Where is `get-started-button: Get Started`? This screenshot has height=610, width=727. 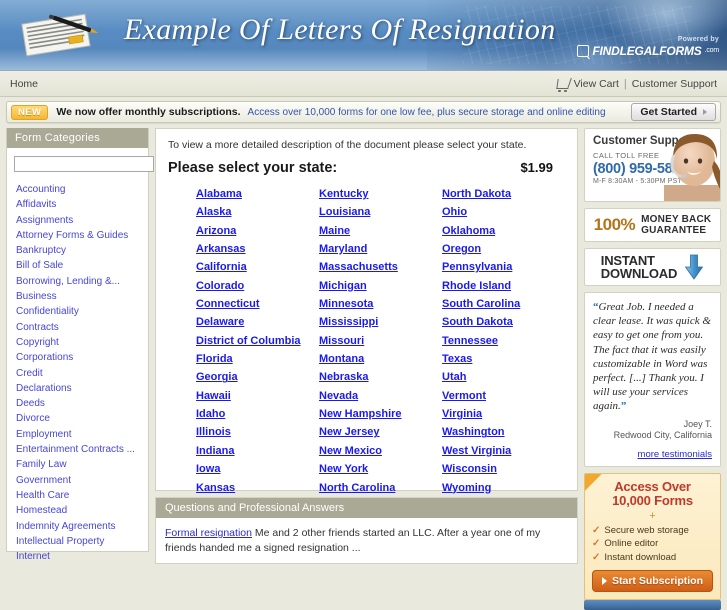 get-started-button: Get Started is located at coordinates (673, 112).